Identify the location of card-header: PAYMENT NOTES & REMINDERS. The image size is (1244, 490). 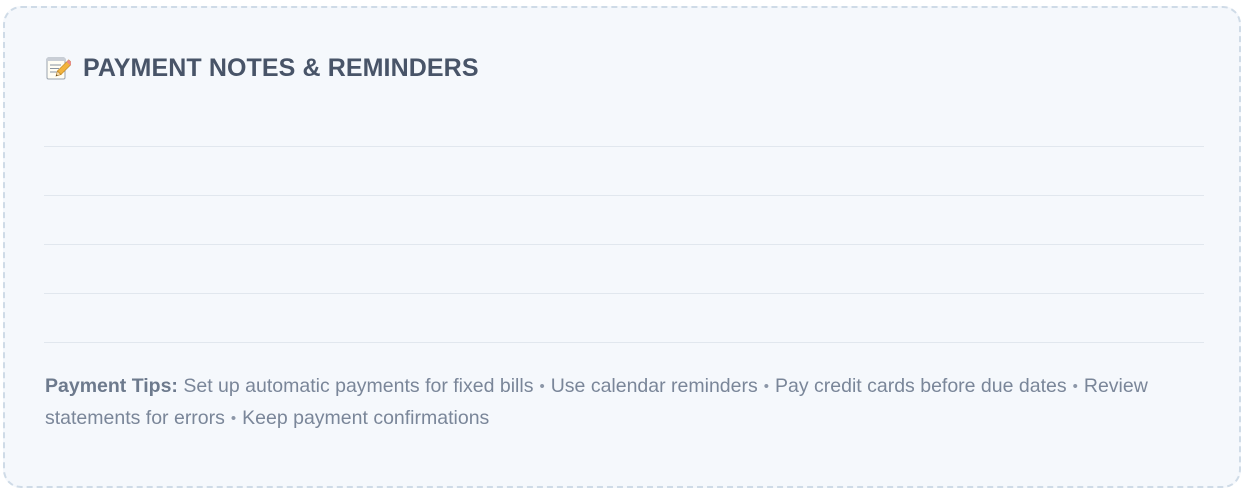
(262, 68).